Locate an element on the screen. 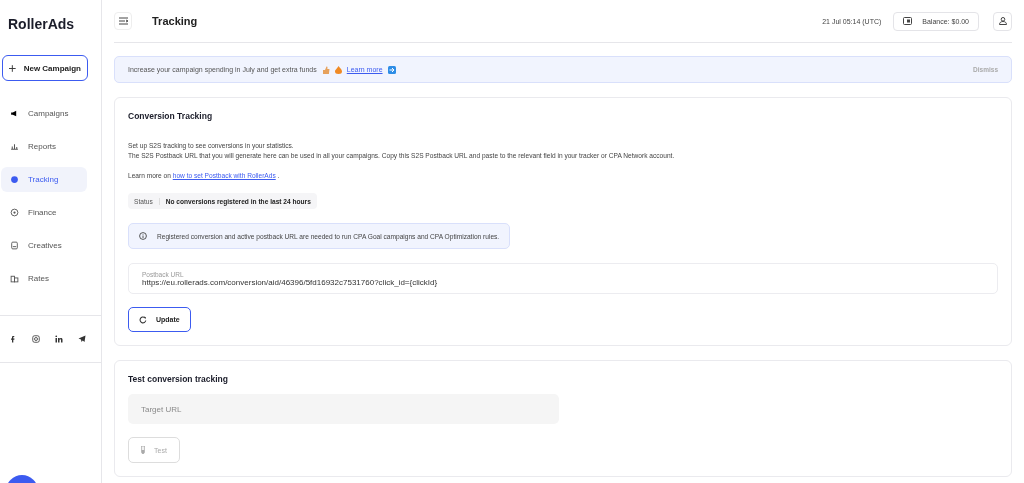 This screenshot has height=483, width=1024. sidebar-item: Rates is located at coordinates (44, 278).